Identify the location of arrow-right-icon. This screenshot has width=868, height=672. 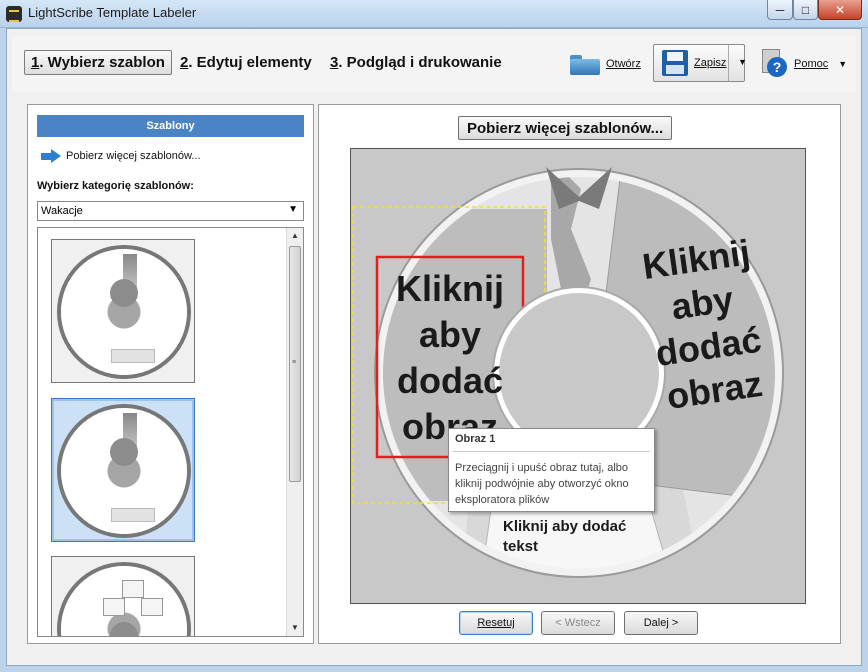
(51, 156).